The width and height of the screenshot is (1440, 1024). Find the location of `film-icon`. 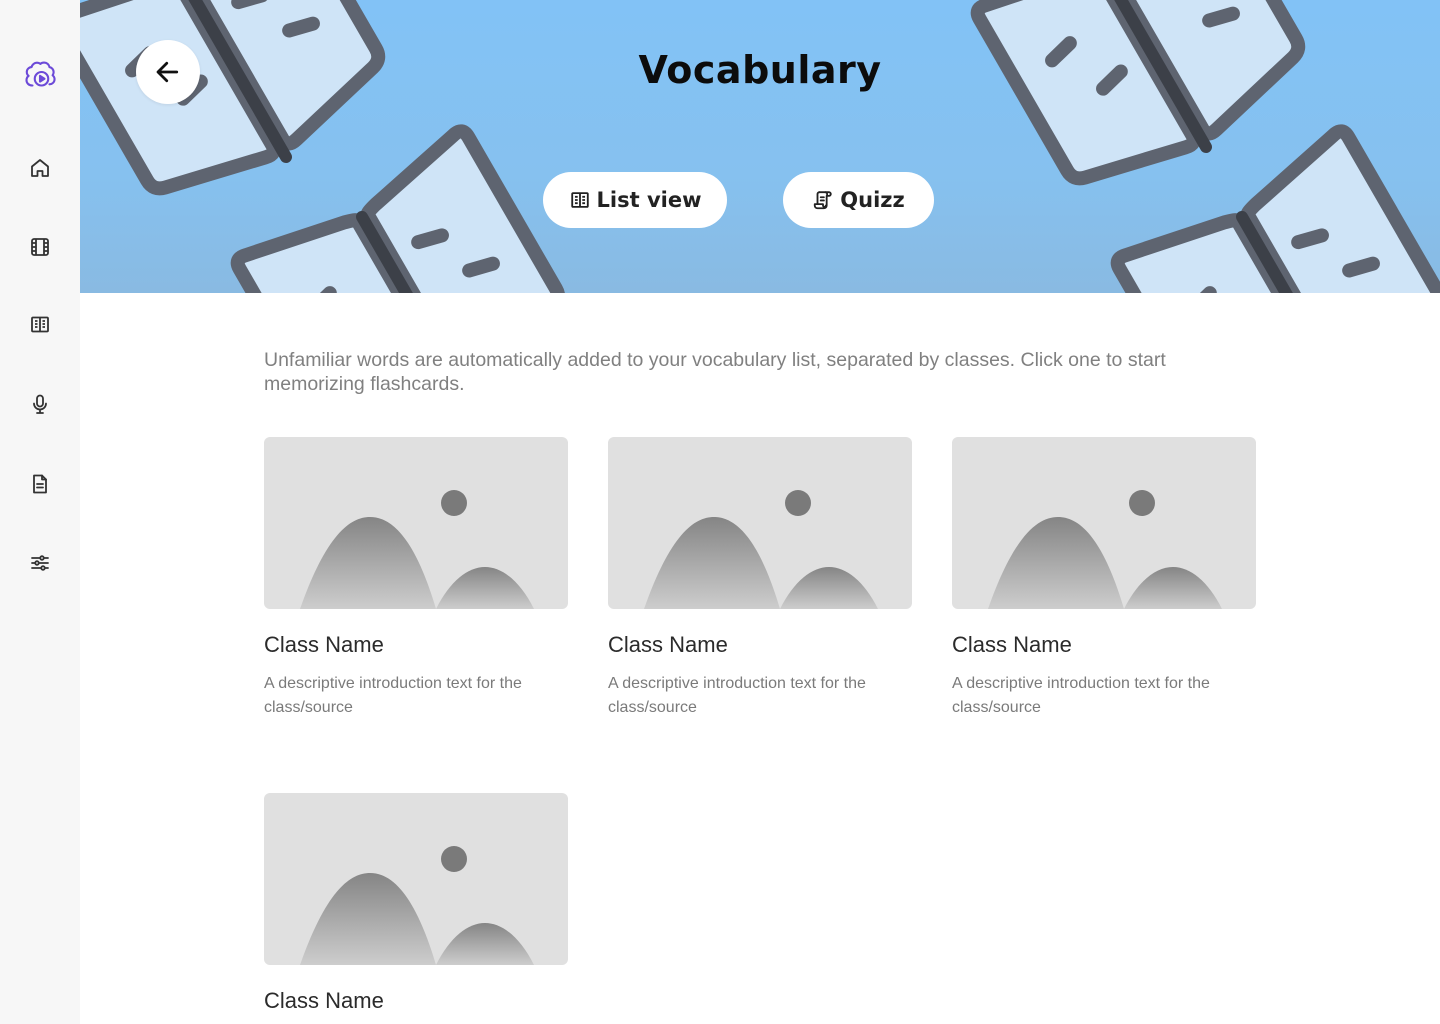

film-icon is located at coordinates (40, 247).